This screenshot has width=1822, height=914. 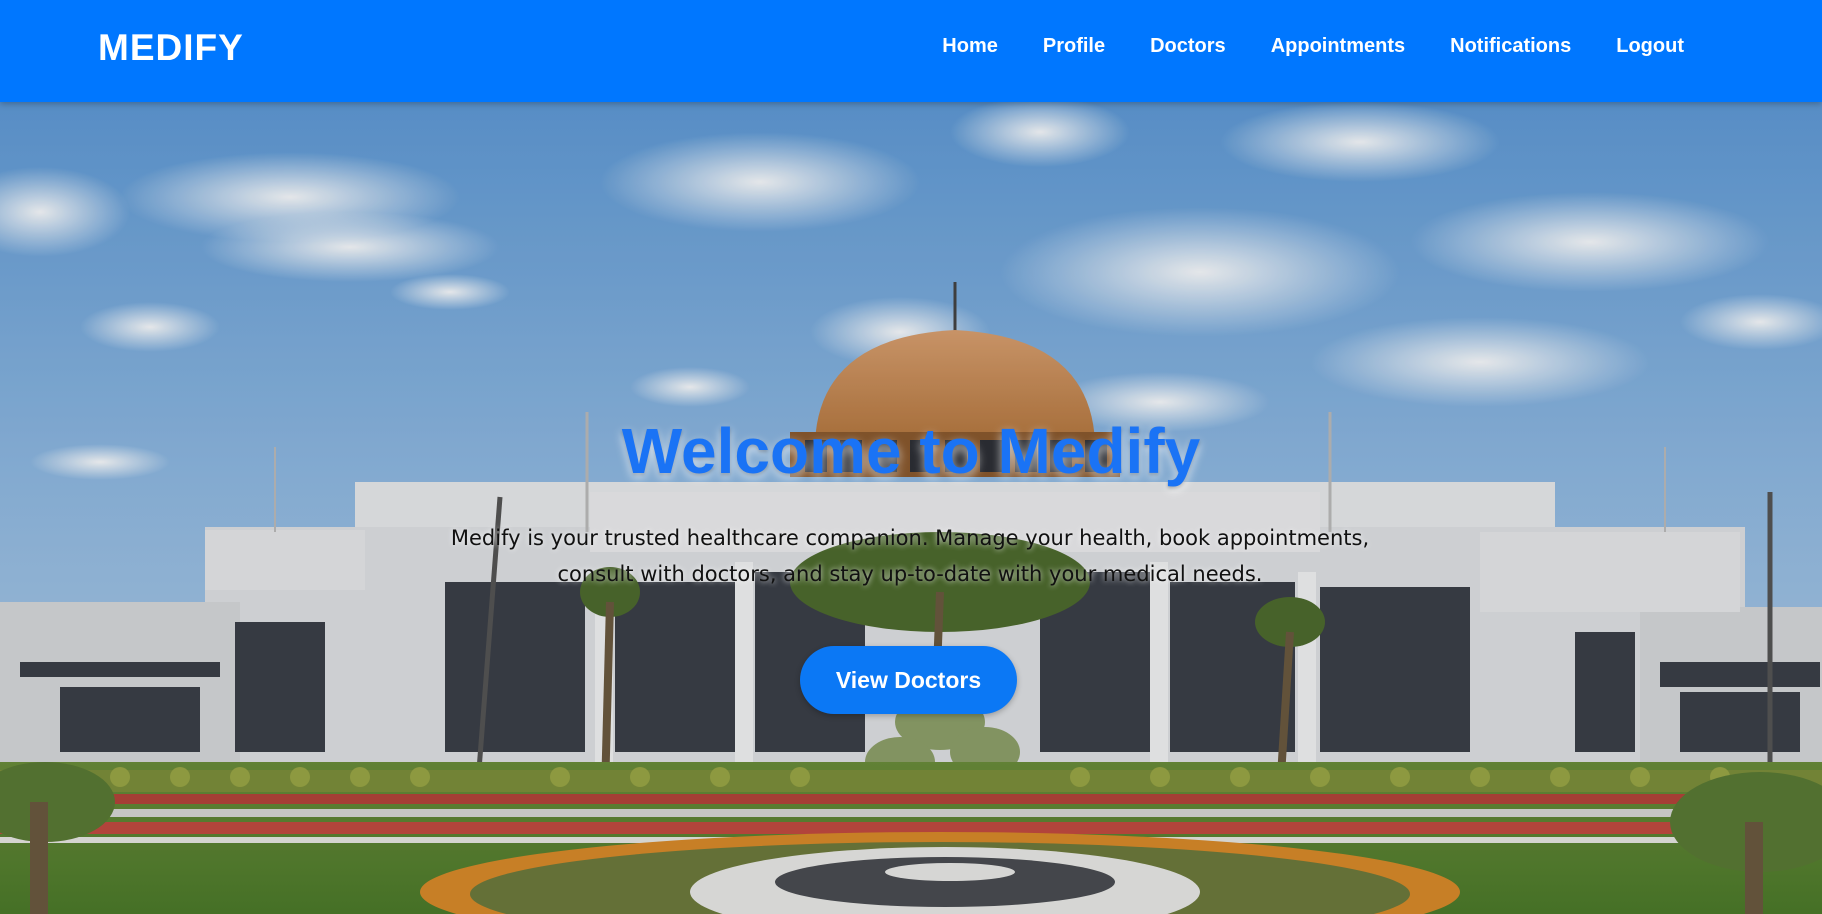 I want to click on nav-appointments: Appointments, so click(x=1338, y=46).